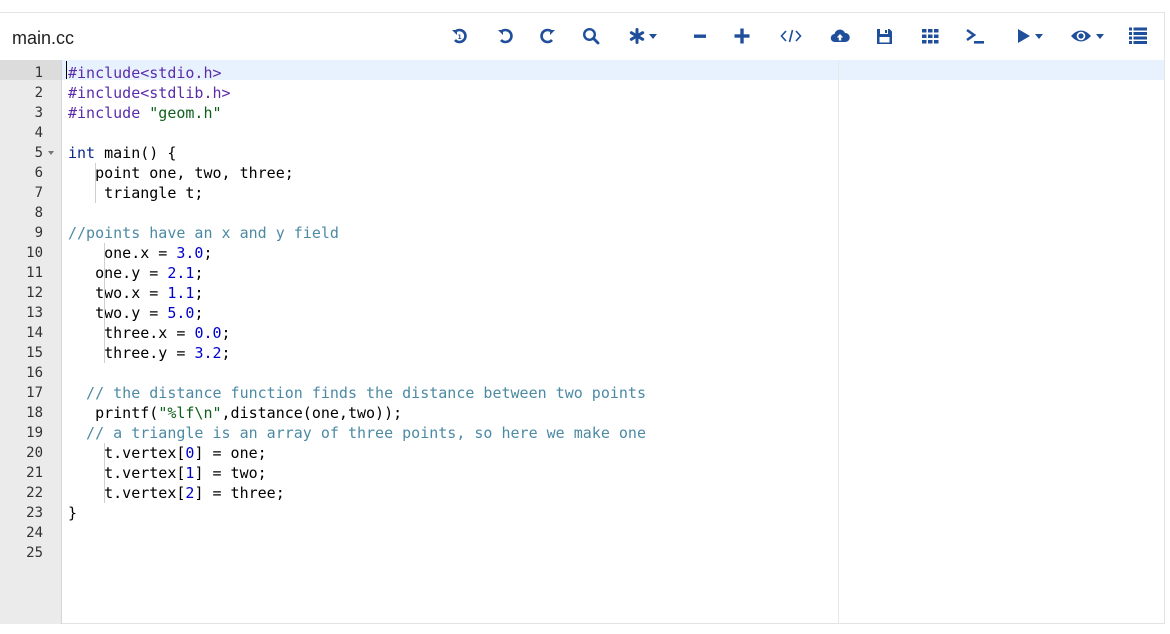 This screenshot has width=1170, height=634. I want to click on code-token-plain: point one, two, three;, so click(181, 173).